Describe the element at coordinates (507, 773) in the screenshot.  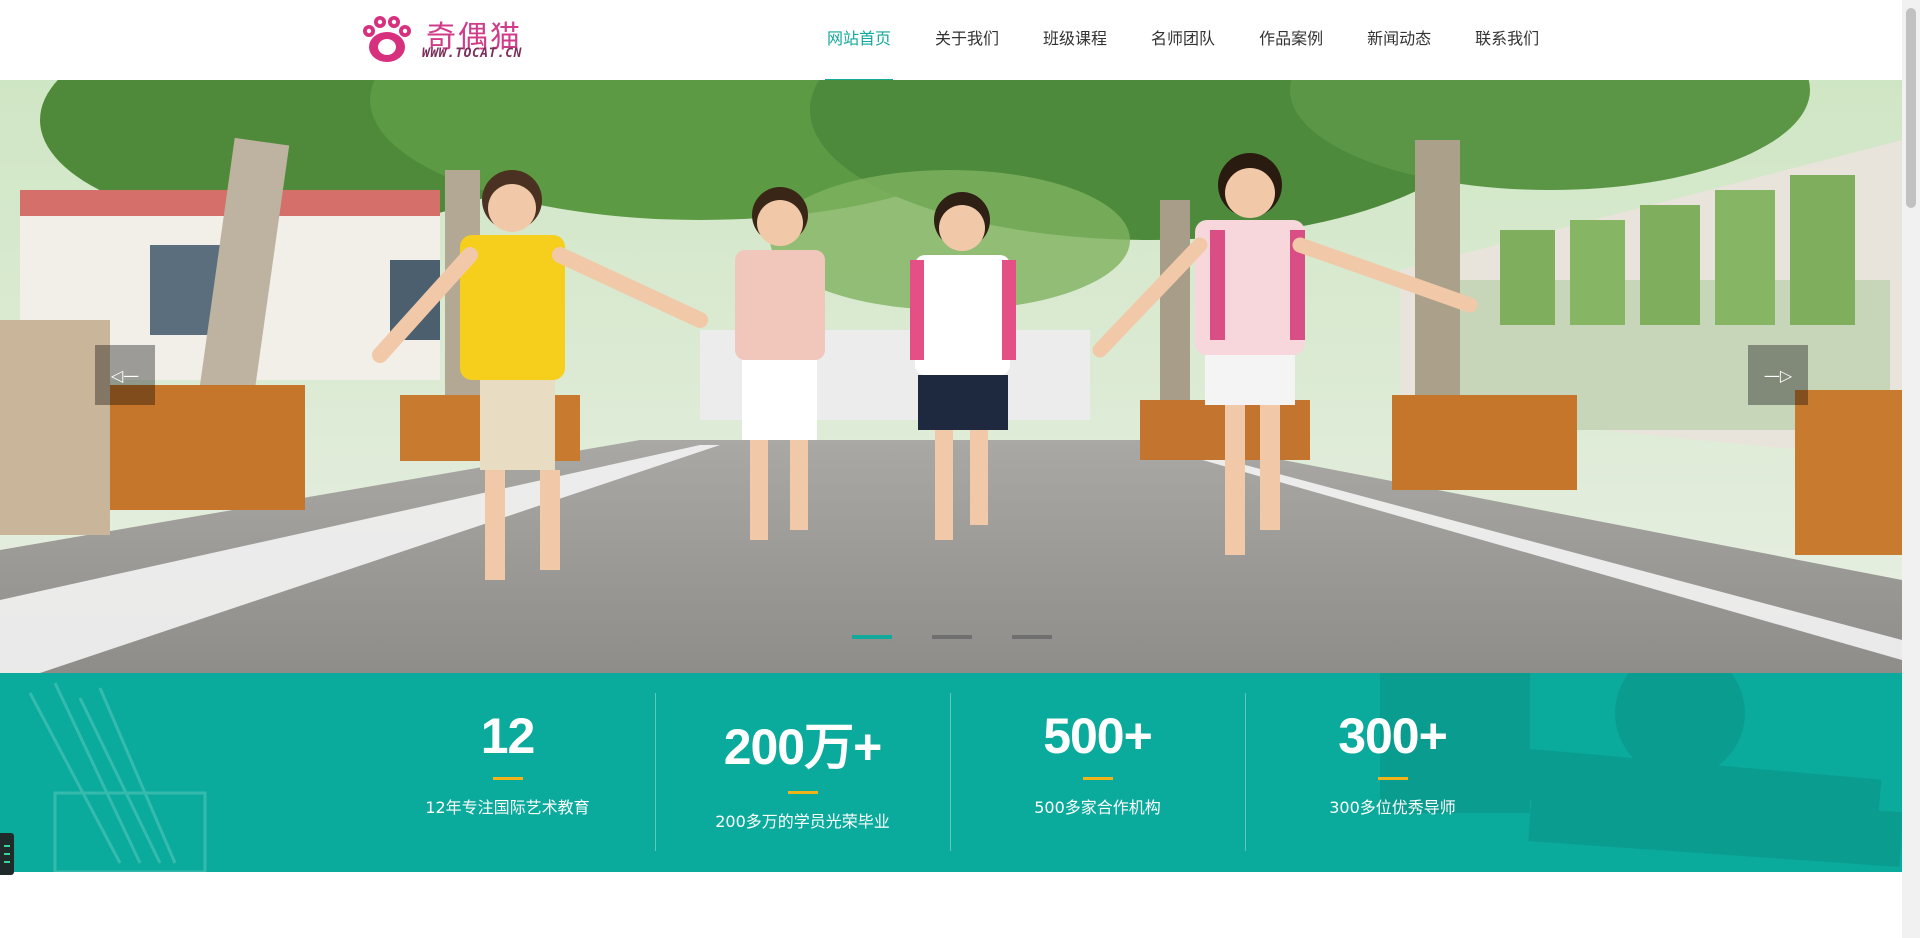
I see `stat-years: 12 12年专注国际艺术教育` at that location.